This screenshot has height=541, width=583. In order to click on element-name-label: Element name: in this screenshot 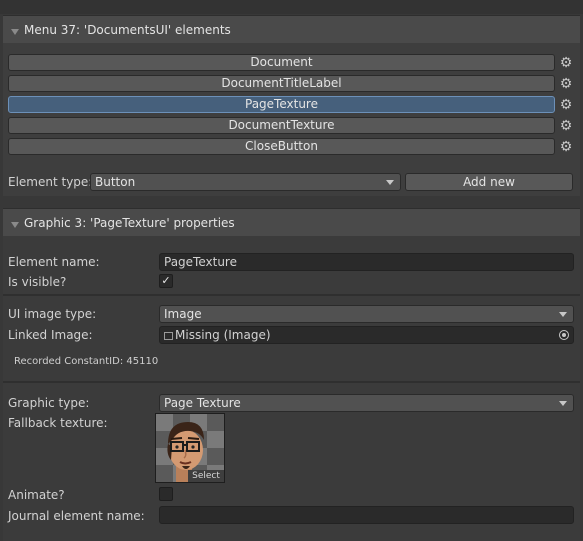, I will do `click(54, 262)`.